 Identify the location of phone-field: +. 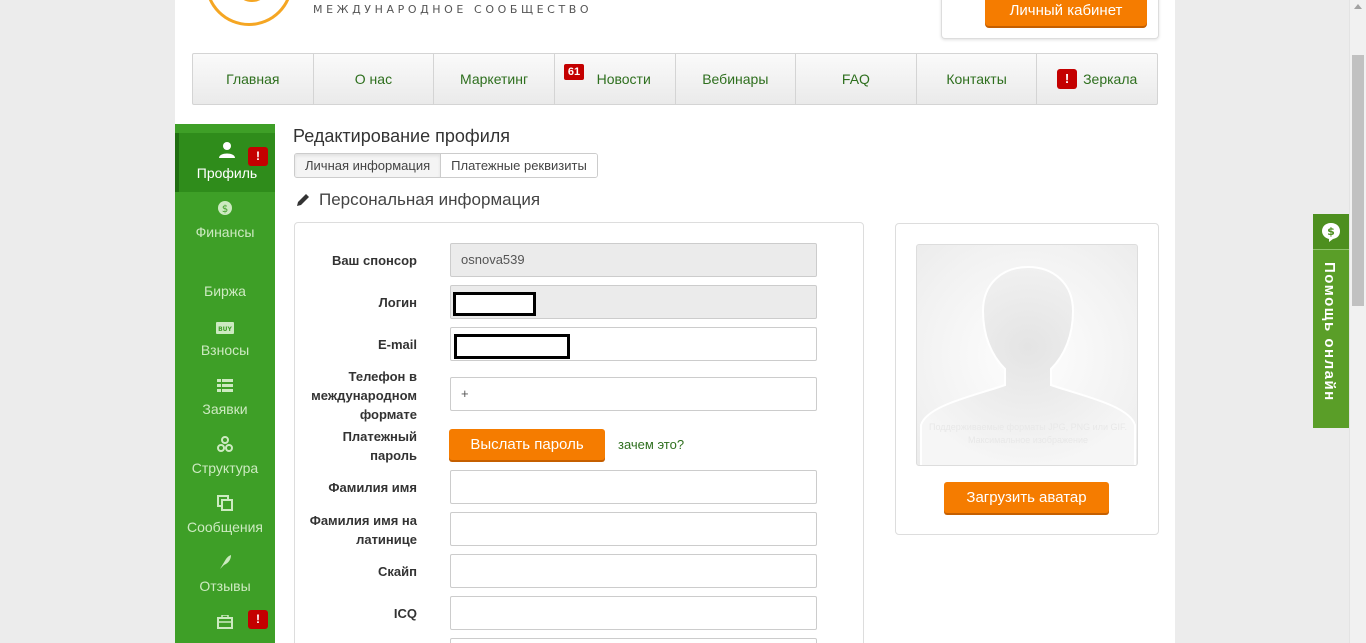
(633, 394).